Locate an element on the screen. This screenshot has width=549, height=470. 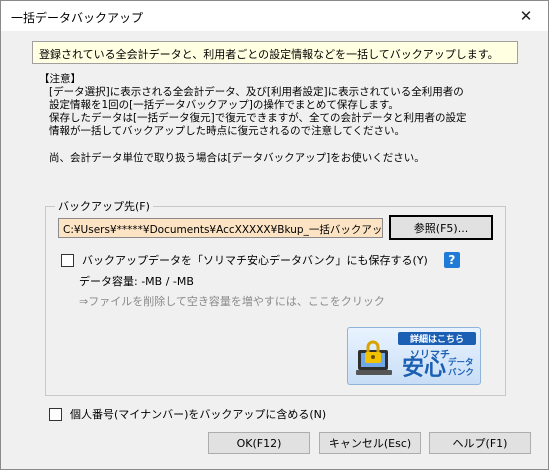
logo-brand-data: データ is located at coordinates (461, 363).